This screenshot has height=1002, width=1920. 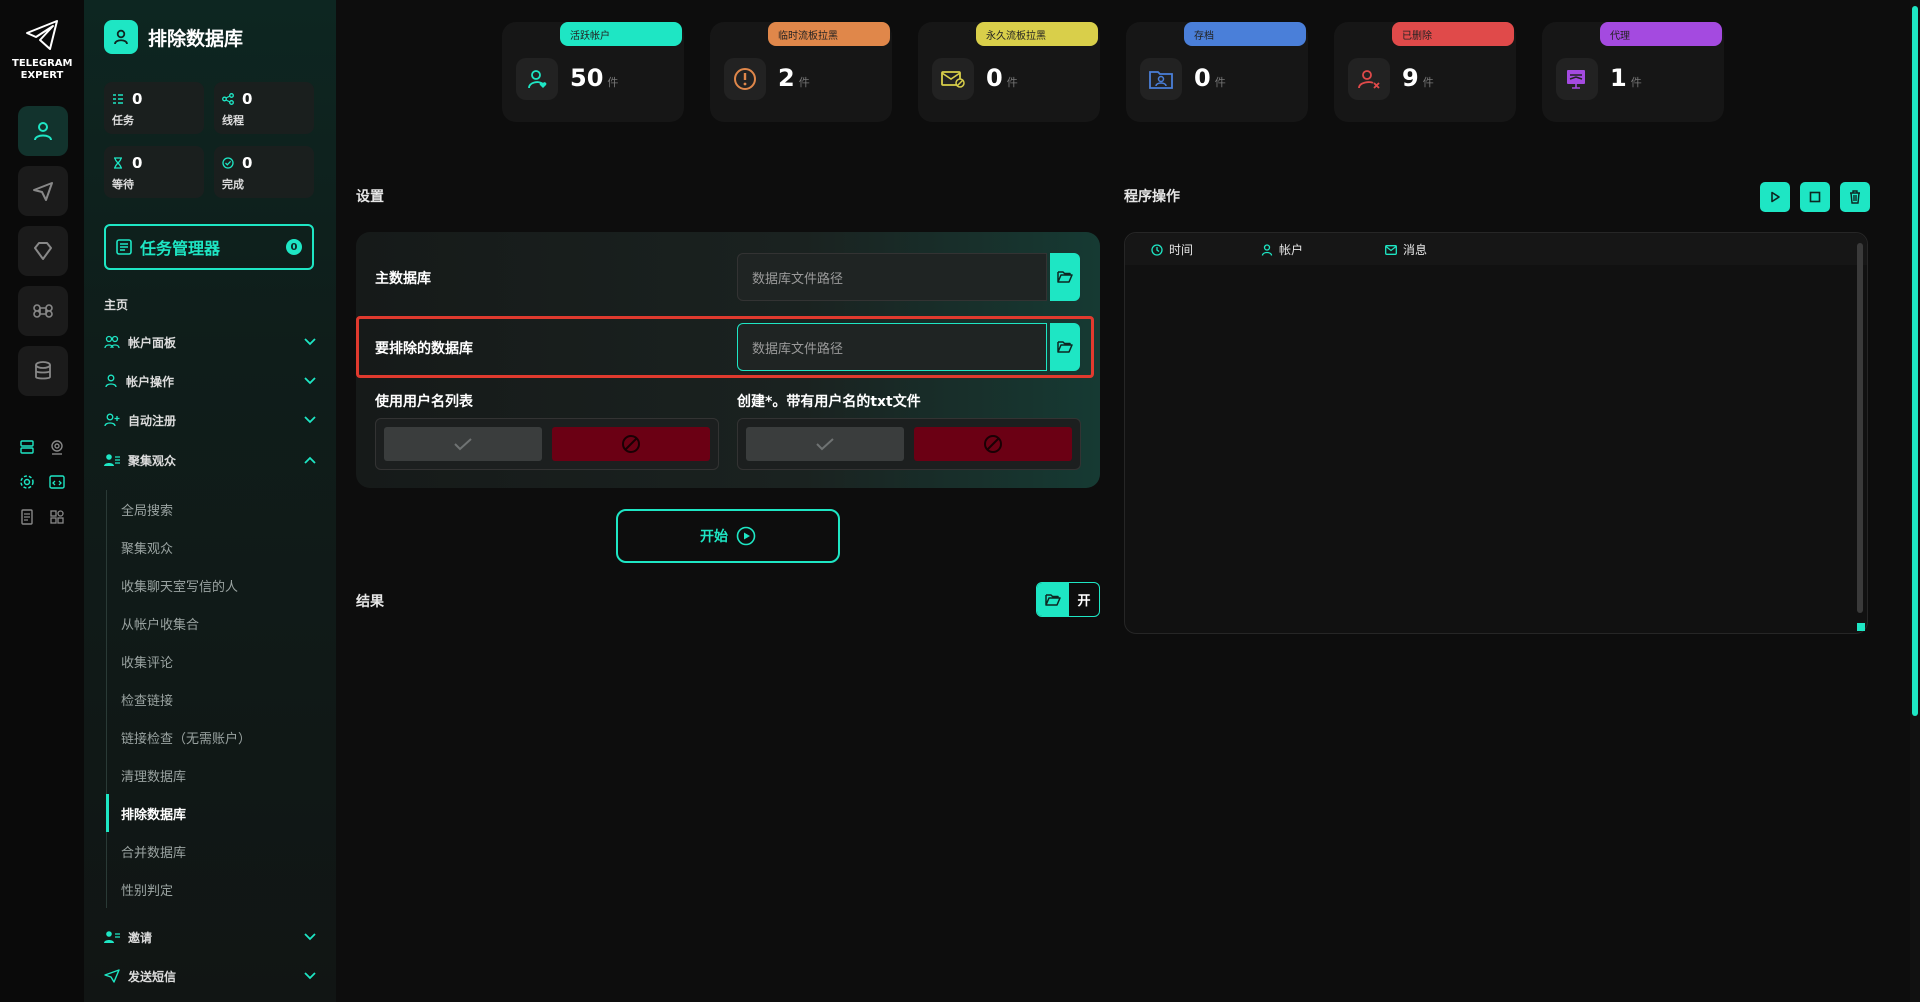 I want to click on use-usernames-no-button, so click(x=631, y=444).